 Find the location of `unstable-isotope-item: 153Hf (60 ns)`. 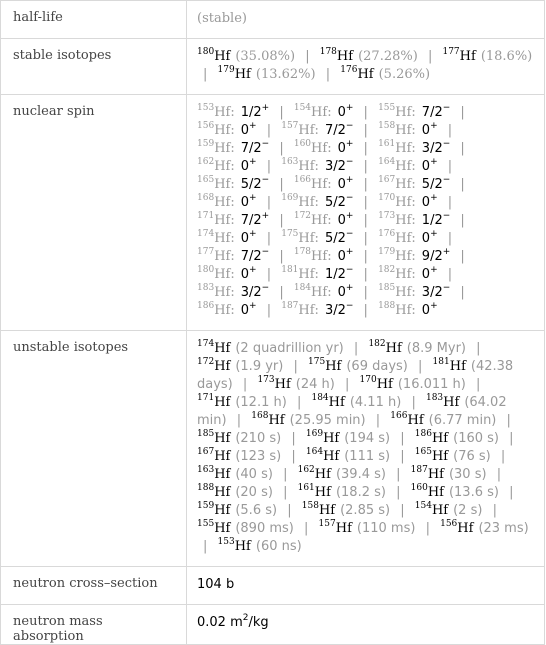

unstable-isotope-item: 153Hf (60 ns) is located at coordinates (260, 546).